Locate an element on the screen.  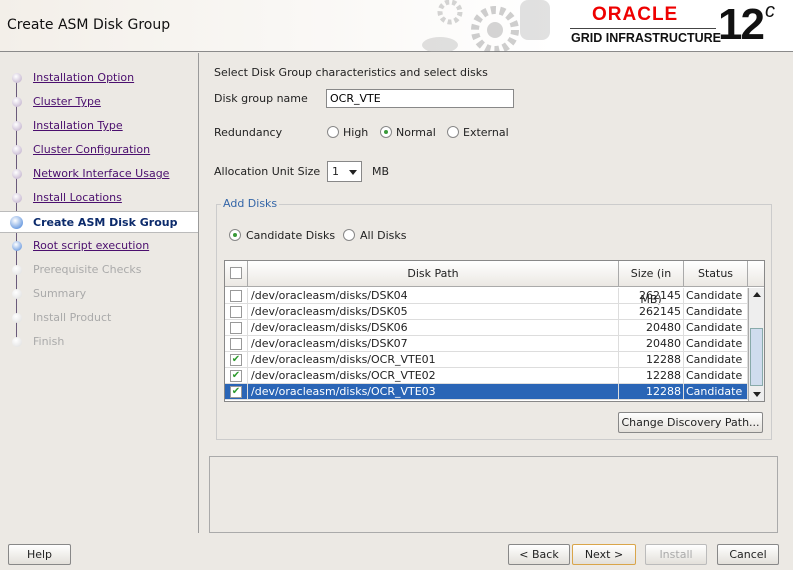
disk-path: /dev/oracleasm/disks/OCR_VTE03 is located at coordinates (433, 392).